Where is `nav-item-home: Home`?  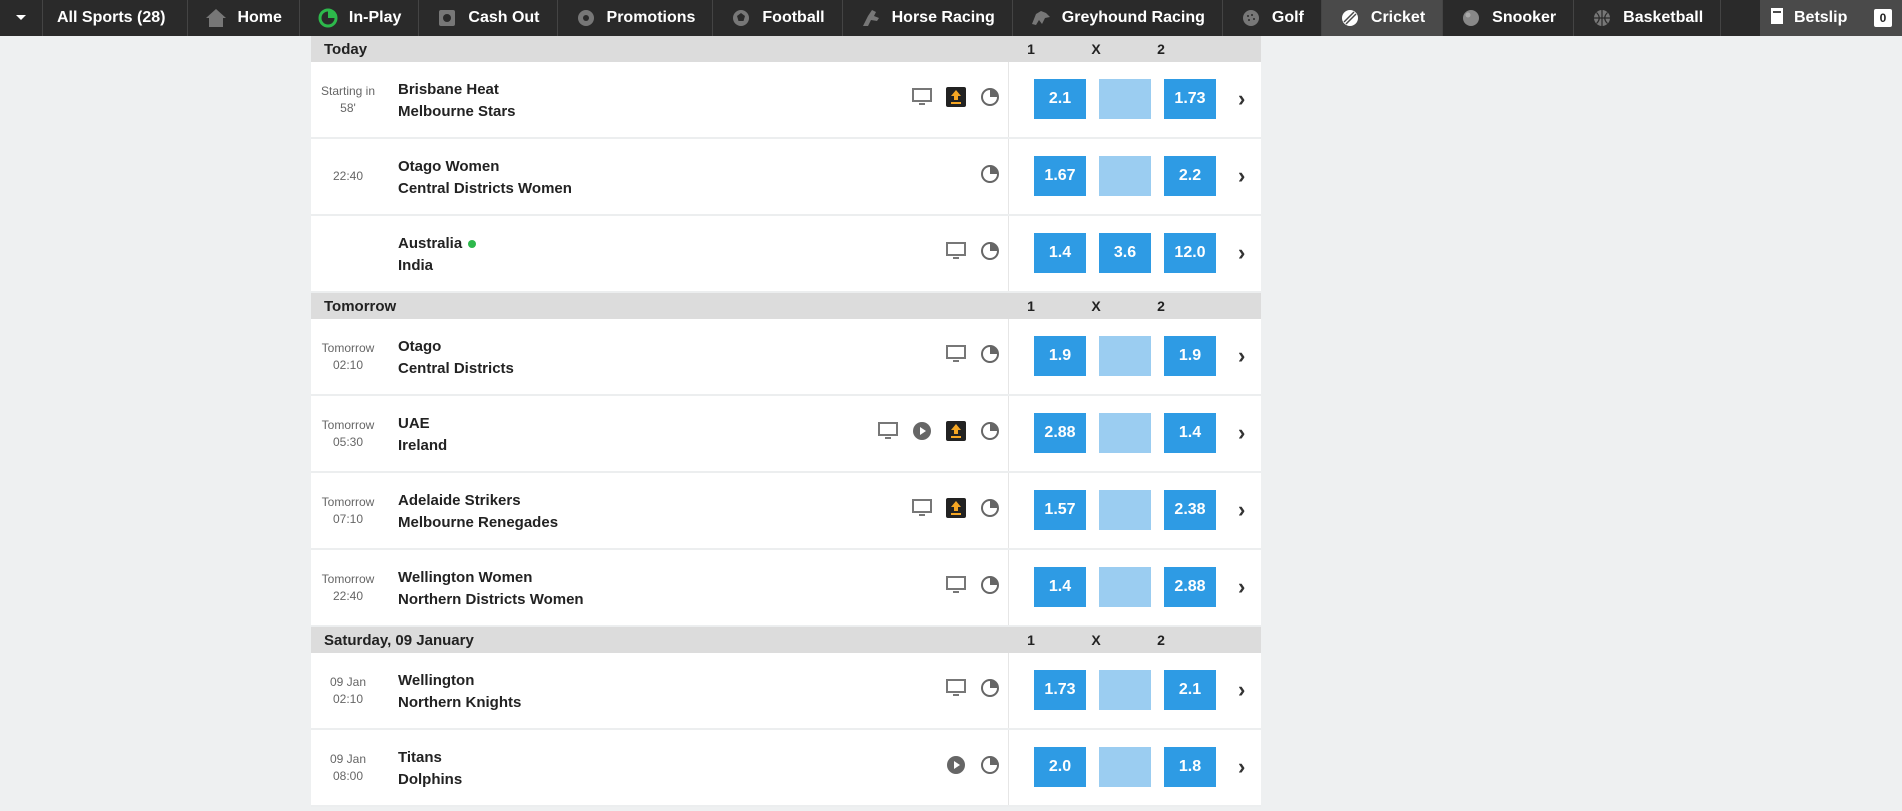 nav-item-home: Home is located at coordinates (244, 18).